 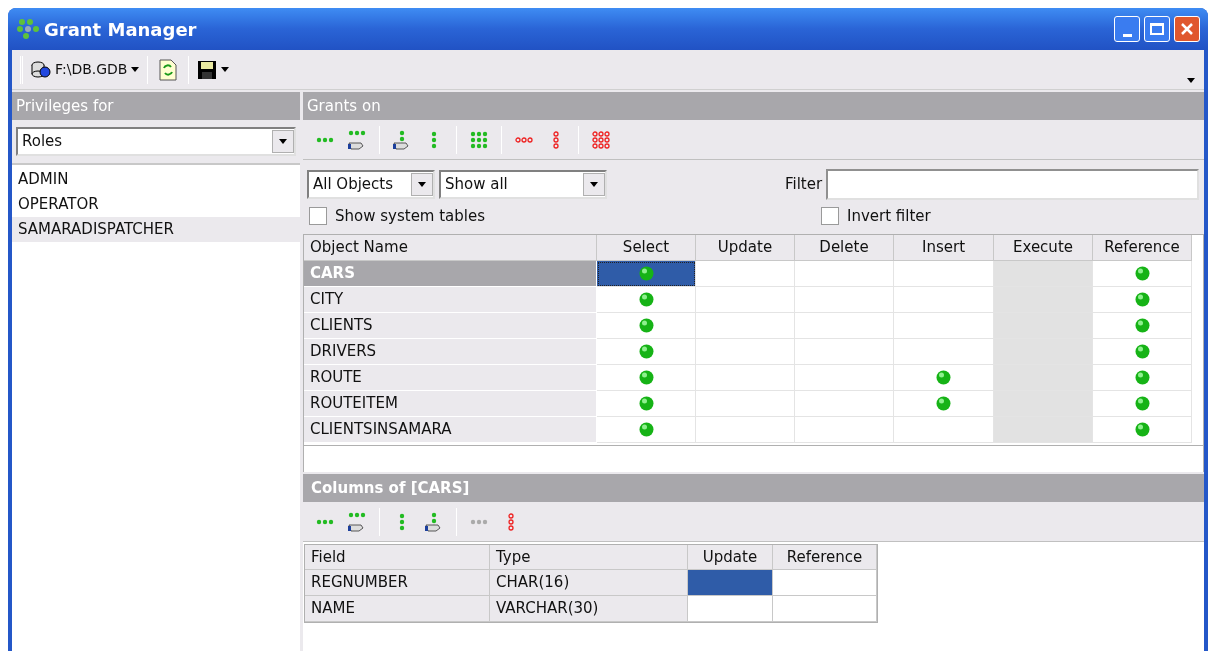 What do you see at coordinates (844, 248) in the screenshot?
I see `column-header: Delete` at bounding box center [844, 248].